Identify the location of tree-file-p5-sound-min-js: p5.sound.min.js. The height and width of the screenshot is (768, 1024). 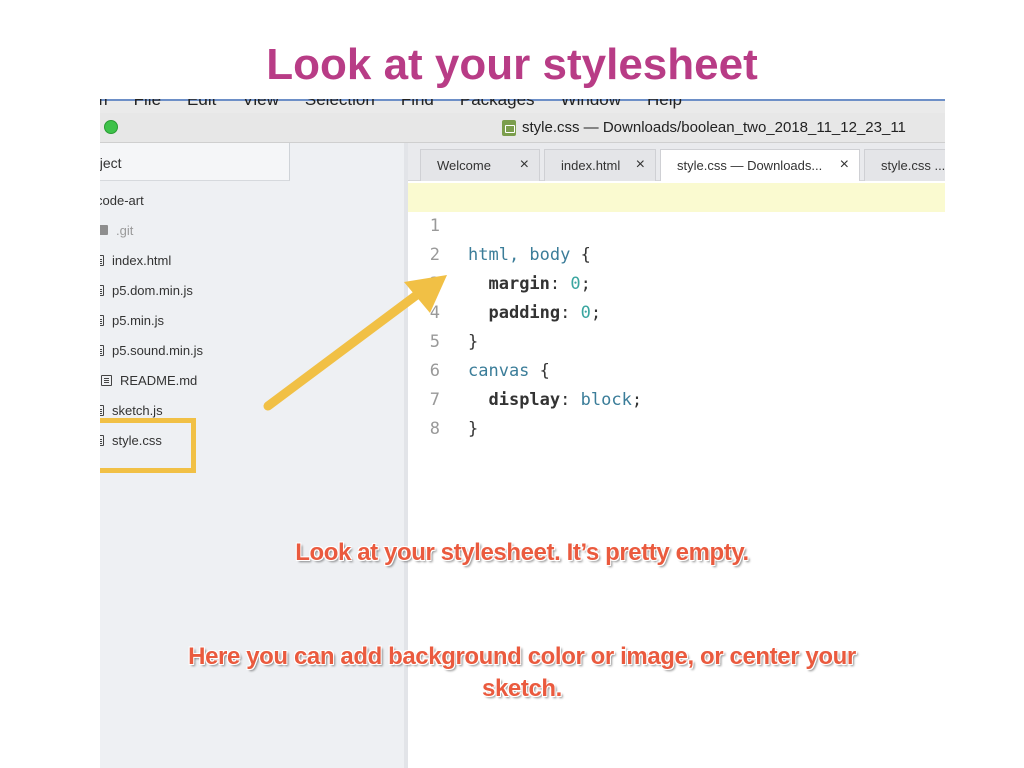
(151, 350).